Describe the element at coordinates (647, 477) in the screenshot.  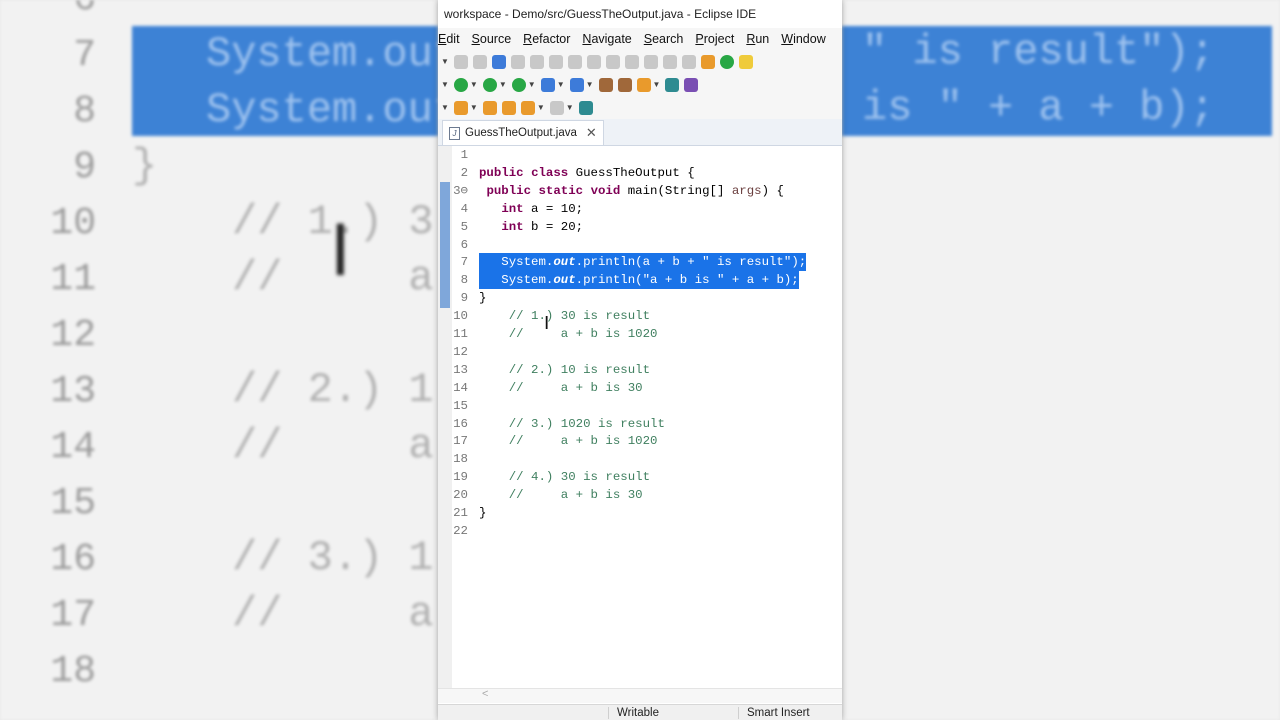
I see `code-line: 19 // 4.) 30 is result` at that location.